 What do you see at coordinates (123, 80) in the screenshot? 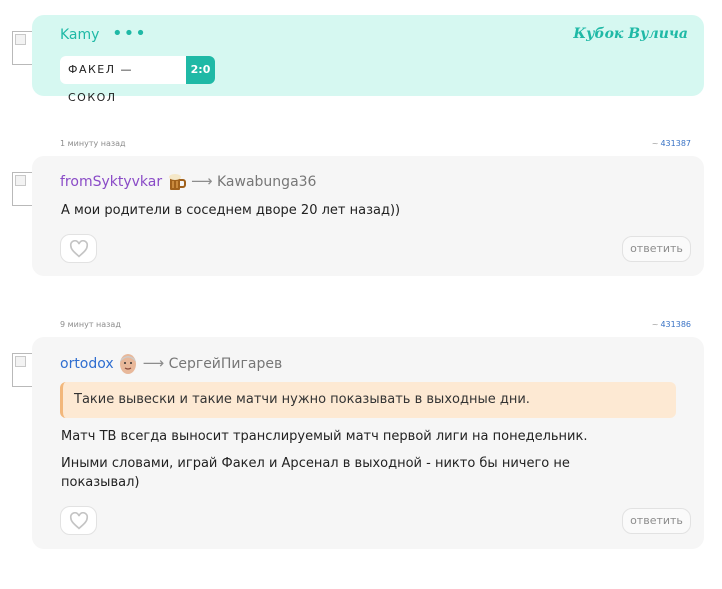
I see `match-label: ФАКЕЛ — СОКОЛ` at bounding box center [123, 80].